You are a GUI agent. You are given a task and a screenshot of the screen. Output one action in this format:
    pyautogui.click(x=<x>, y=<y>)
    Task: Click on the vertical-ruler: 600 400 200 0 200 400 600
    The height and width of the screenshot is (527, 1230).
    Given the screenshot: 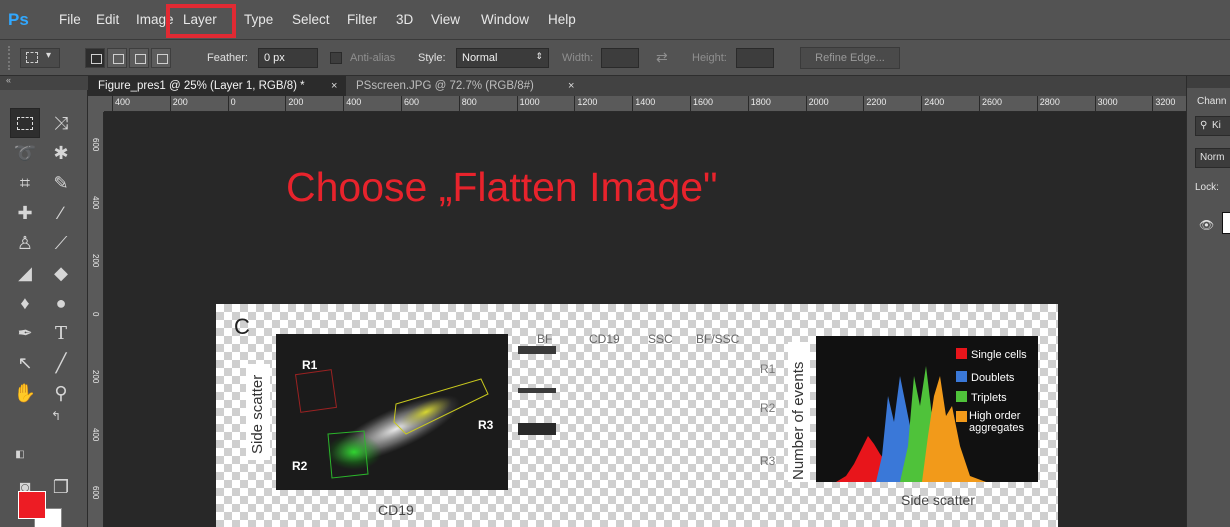 What is the action you would take?
    pyautogui.click(x=96, y=319)
    